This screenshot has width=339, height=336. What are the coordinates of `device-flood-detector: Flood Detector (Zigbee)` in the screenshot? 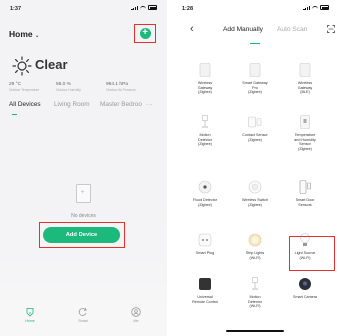 It's located at (205, 193).